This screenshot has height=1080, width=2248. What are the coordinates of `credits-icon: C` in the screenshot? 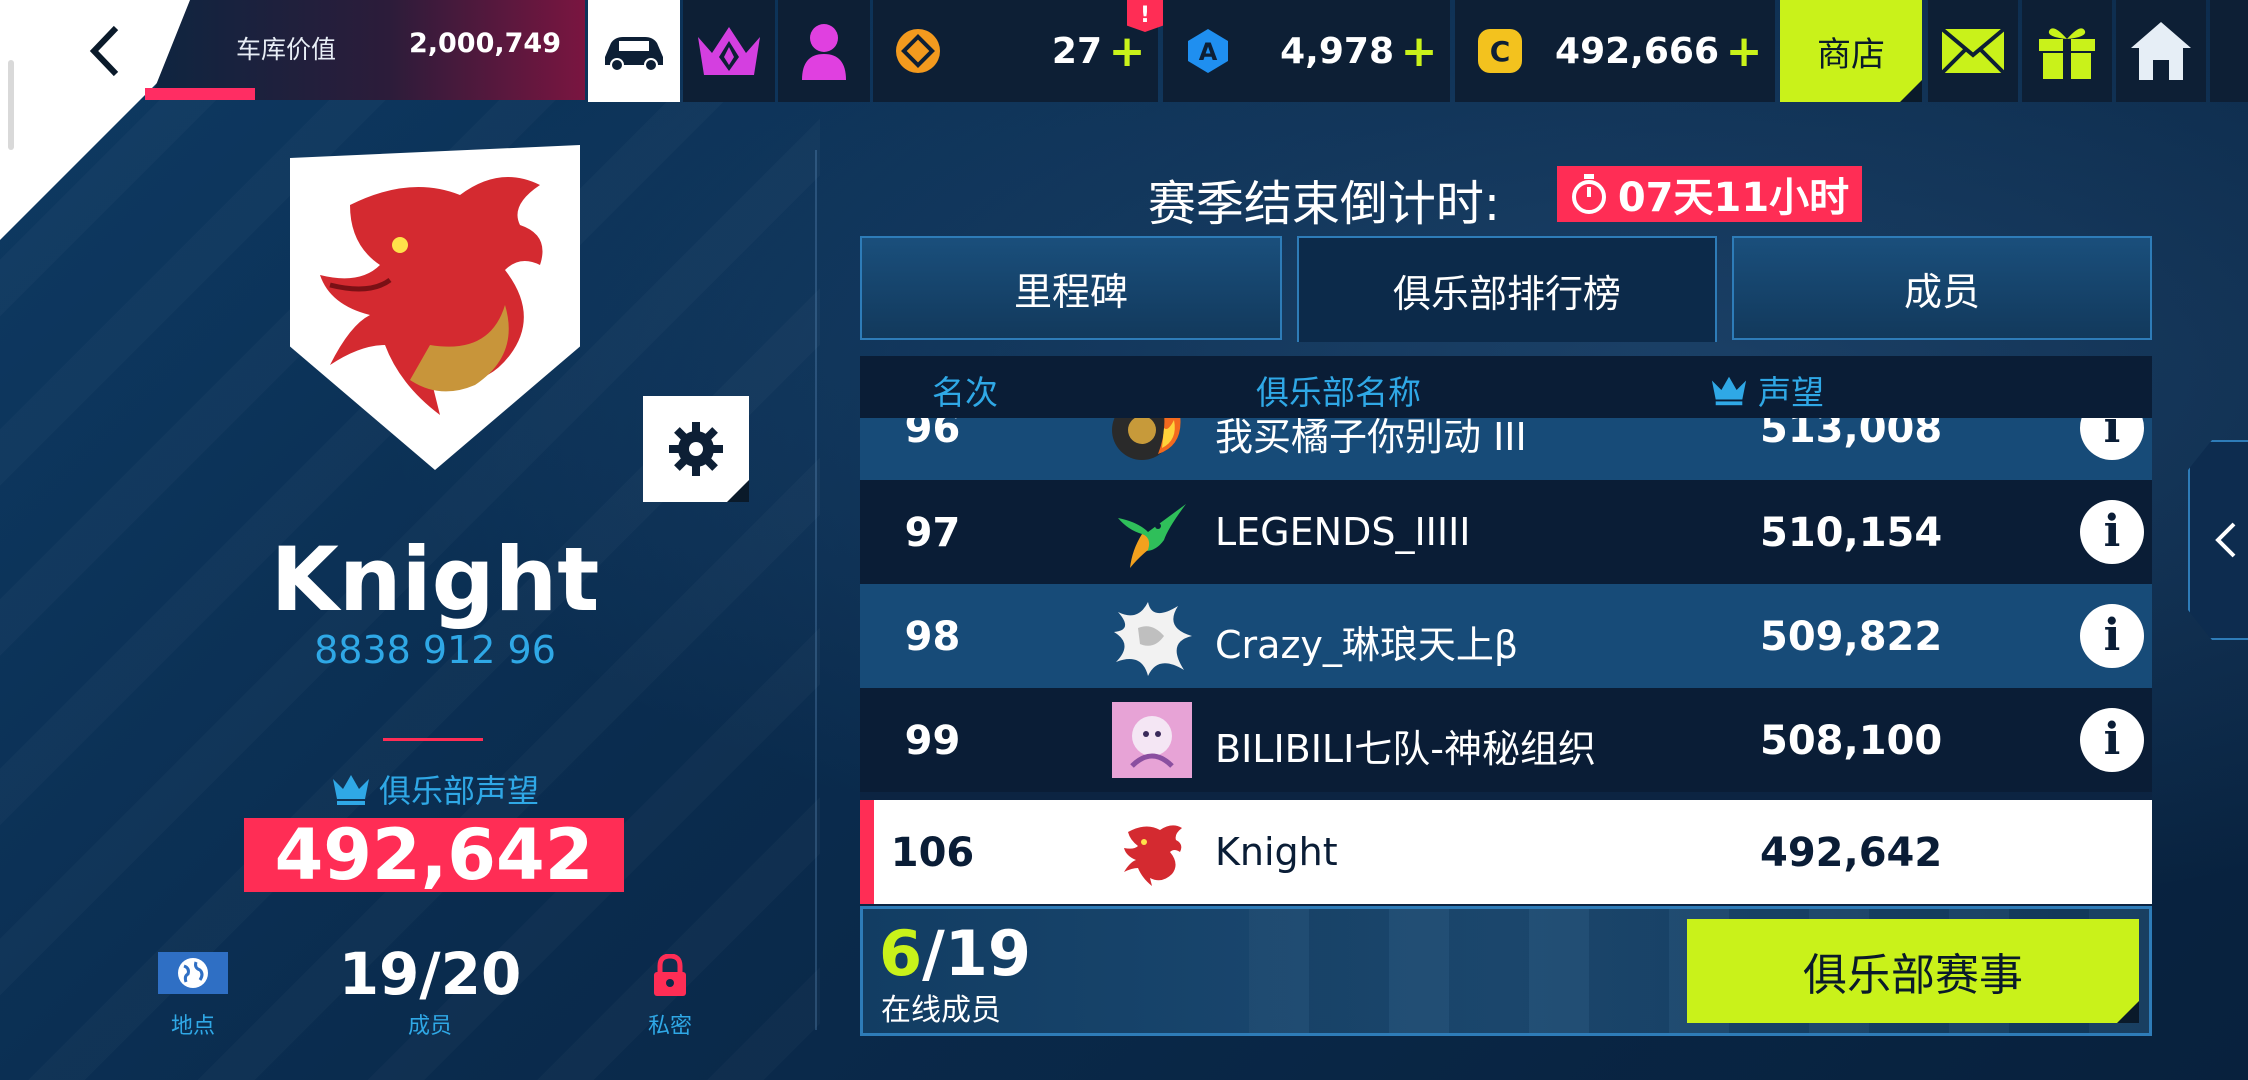 It's located at (1500, 51).